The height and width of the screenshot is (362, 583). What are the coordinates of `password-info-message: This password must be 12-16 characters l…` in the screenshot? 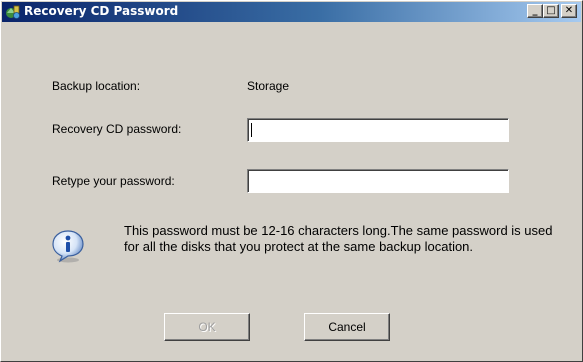 It's located at (338, 238).